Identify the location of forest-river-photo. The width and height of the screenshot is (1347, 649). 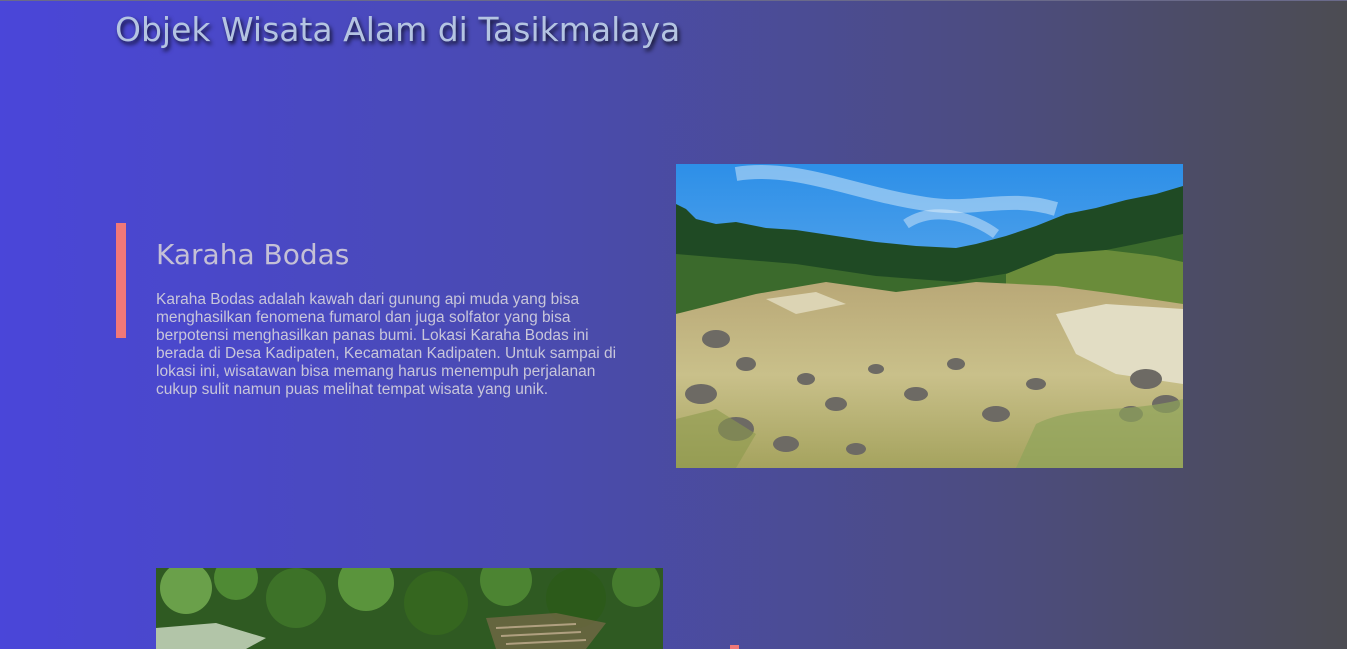
(409, 608).